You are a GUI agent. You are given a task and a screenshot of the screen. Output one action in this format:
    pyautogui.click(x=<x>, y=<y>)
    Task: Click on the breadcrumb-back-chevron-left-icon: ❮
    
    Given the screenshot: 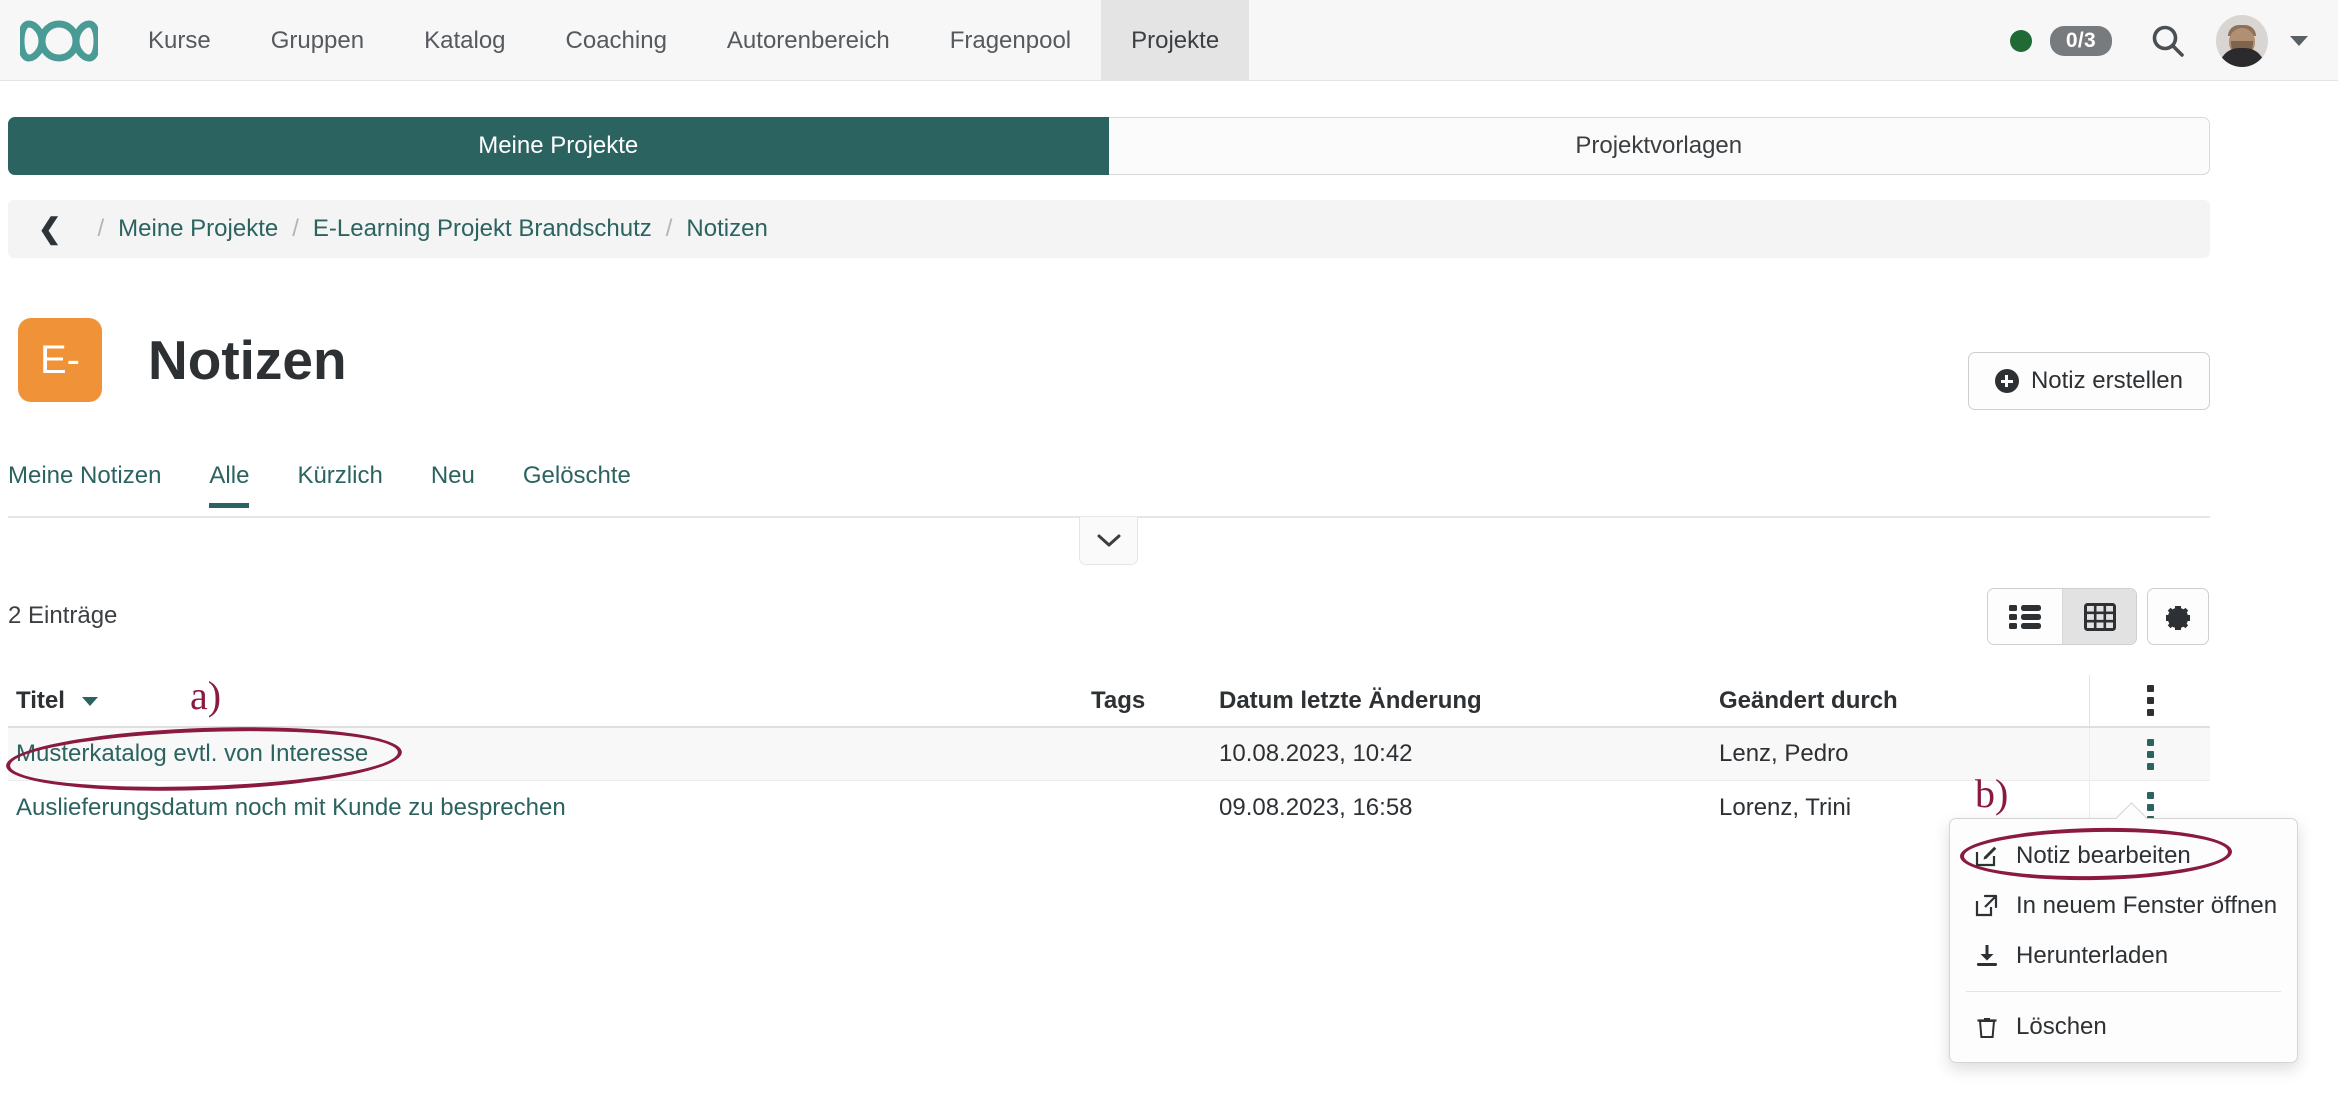 What is the action you would take?
    pyautogui.click(x=49, y=229)
    